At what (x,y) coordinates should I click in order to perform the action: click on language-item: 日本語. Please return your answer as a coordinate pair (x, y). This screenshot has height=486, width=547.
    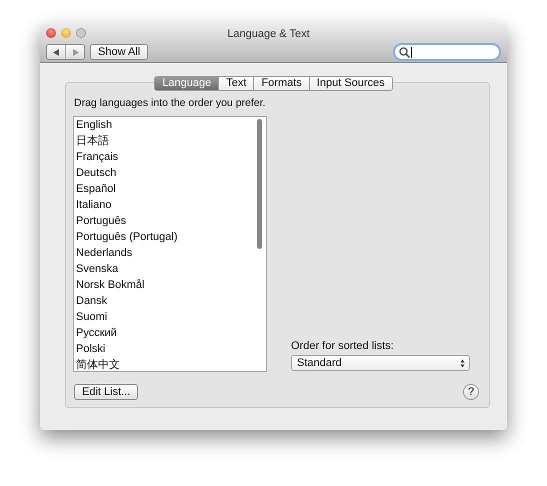
    Looking at the image, I should click on (166, 141).